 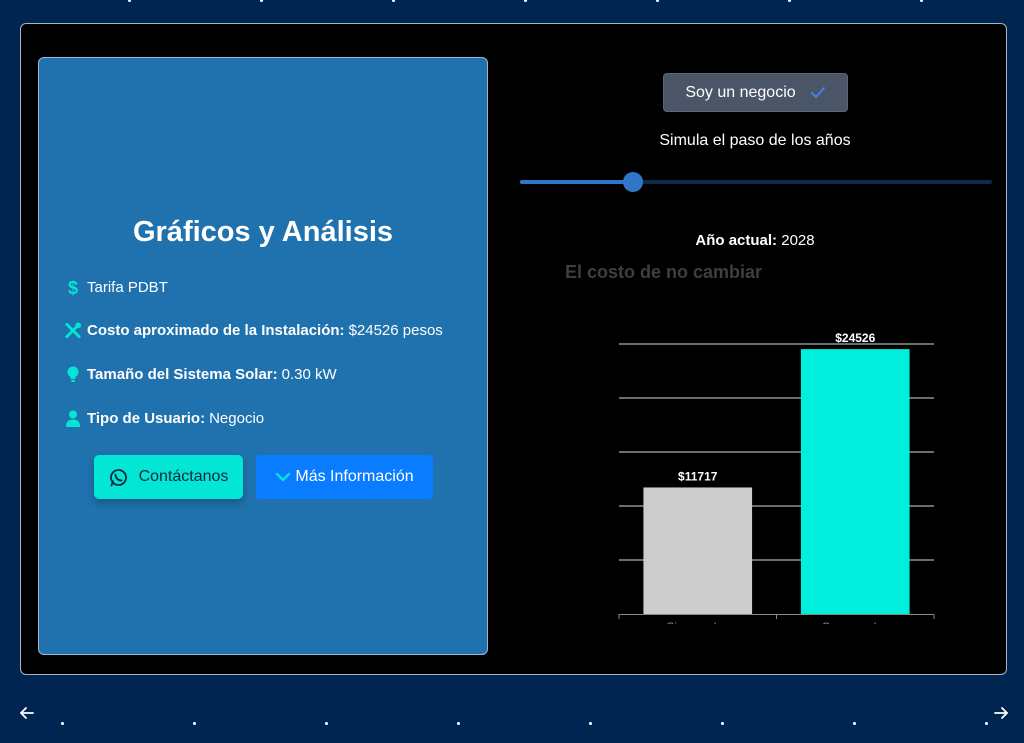 I want to click on bar-con-paneles, so click(x=855, y=481).